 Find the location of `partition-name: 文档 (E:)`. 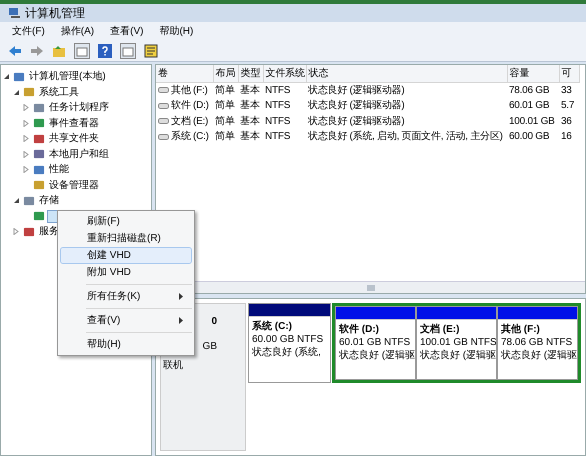

partition-name: 文档 (E:) is located at coordinates (440, 329).